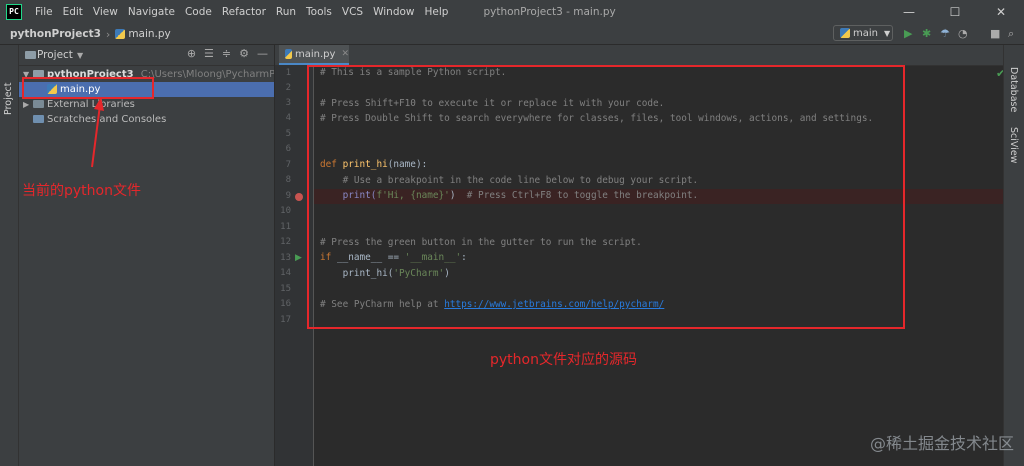 This screenshot has height=466, width=1024. What do you see at coordinates (285, 304) in the screenshot?
I see `line-number: 16` at bounding box center [285, 304].